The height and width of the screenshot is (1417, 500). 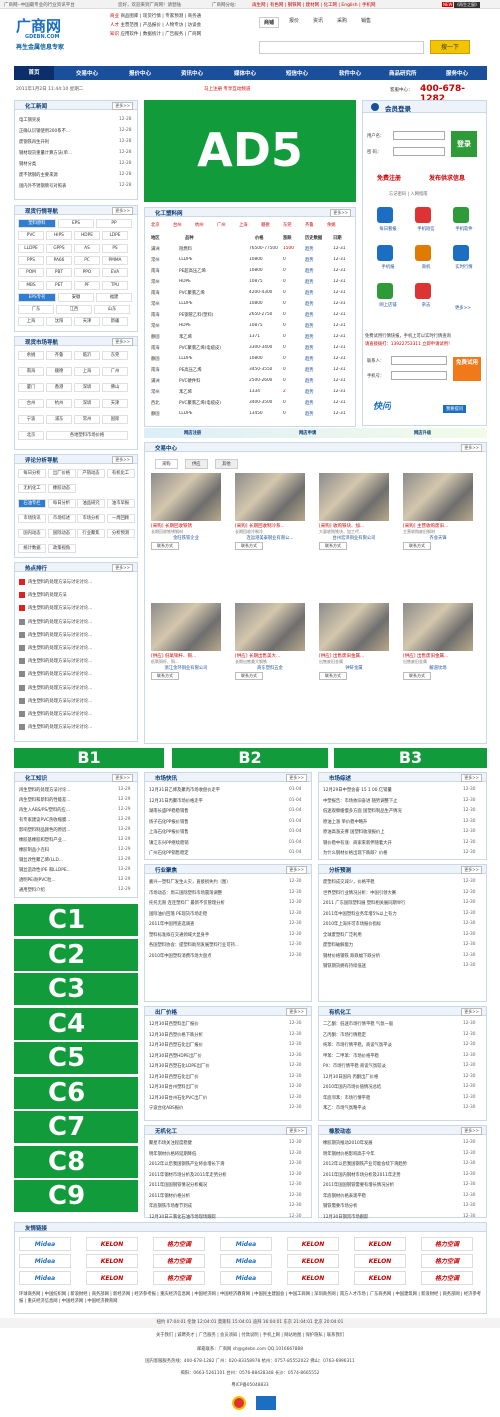 I want to click on review-nav-item: 油市早报, so click(x=120, y=503).